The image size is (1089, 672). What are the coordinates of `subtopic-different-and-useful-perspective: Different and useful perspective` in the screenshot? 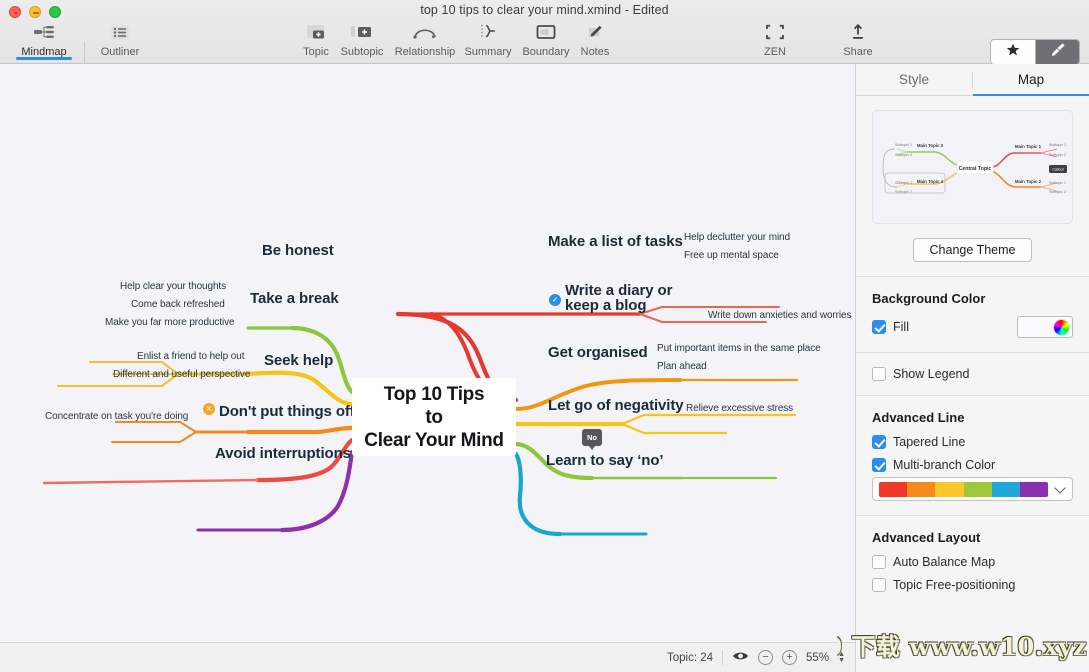 It's located at (181, 374).